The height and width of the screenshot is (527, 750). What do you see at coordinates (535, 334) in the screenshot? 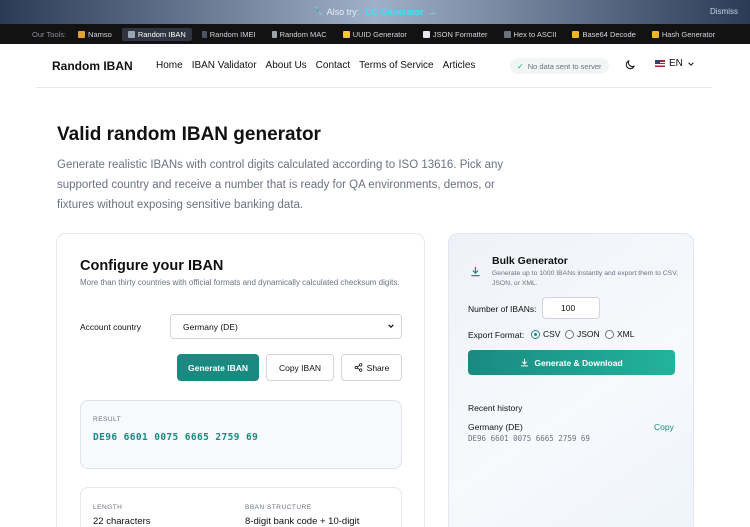
I see `radio-selected-icon` at bounding box center [535, 334].